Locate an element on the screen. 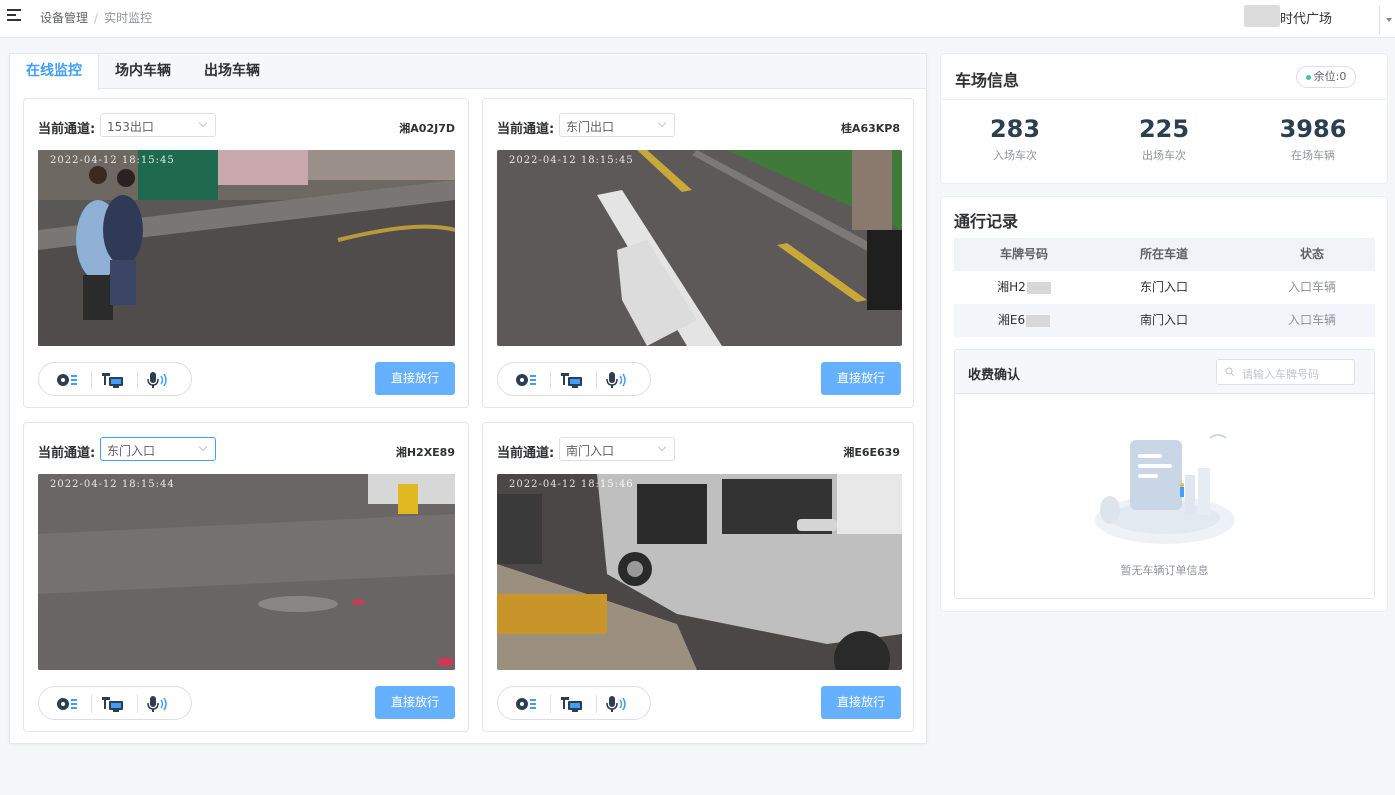 The width and height of the screenshot is (1395, 795). column-header: 车牌号码 is located at coordinates (1023, 254).